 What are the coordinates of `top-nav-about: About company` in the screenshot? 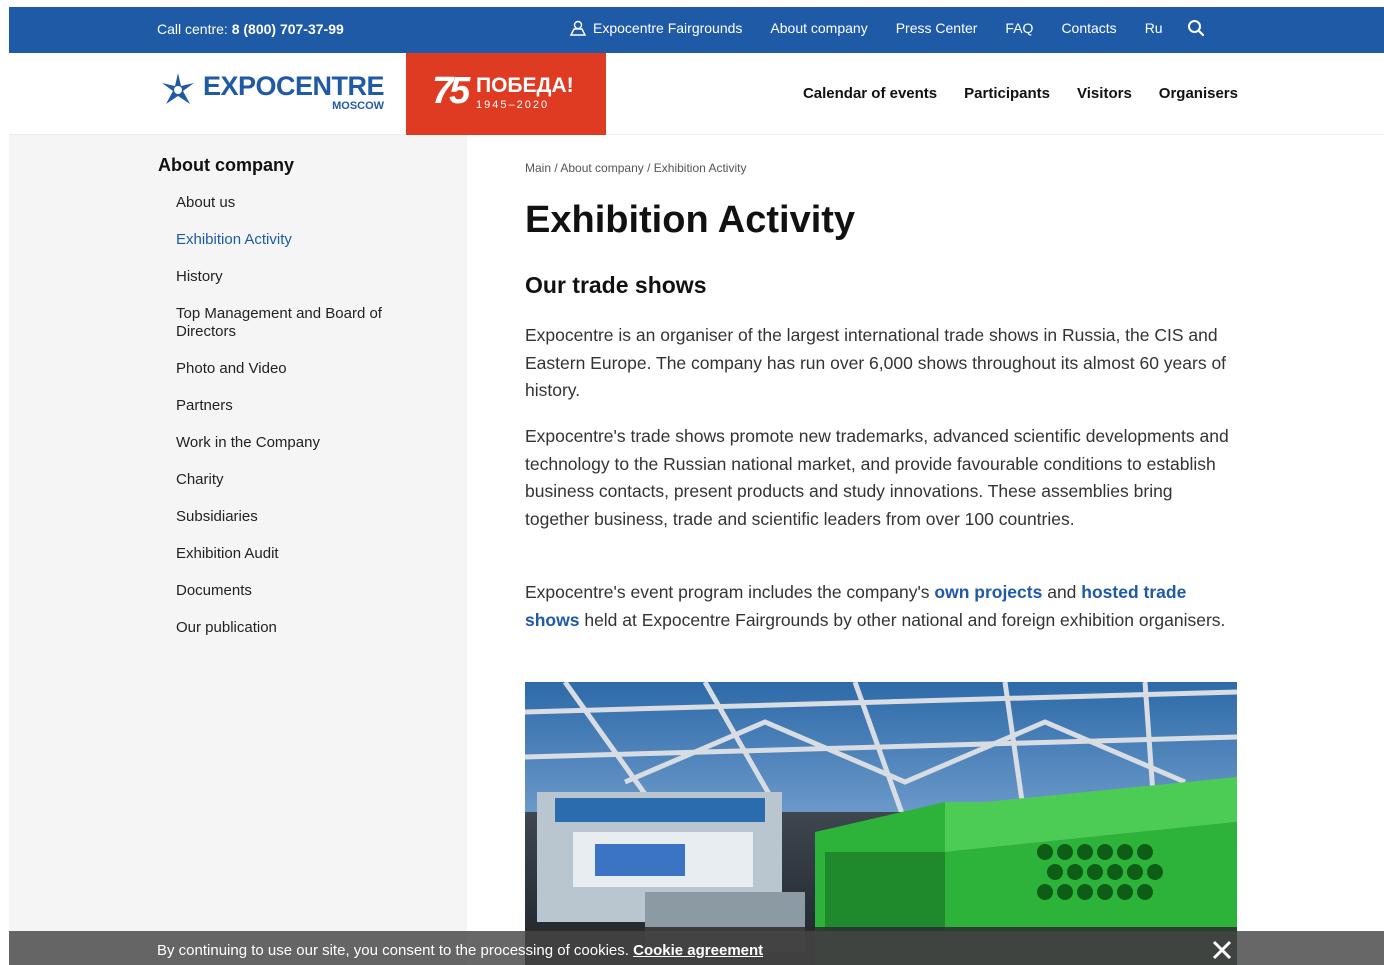 It's located at (818, 28).